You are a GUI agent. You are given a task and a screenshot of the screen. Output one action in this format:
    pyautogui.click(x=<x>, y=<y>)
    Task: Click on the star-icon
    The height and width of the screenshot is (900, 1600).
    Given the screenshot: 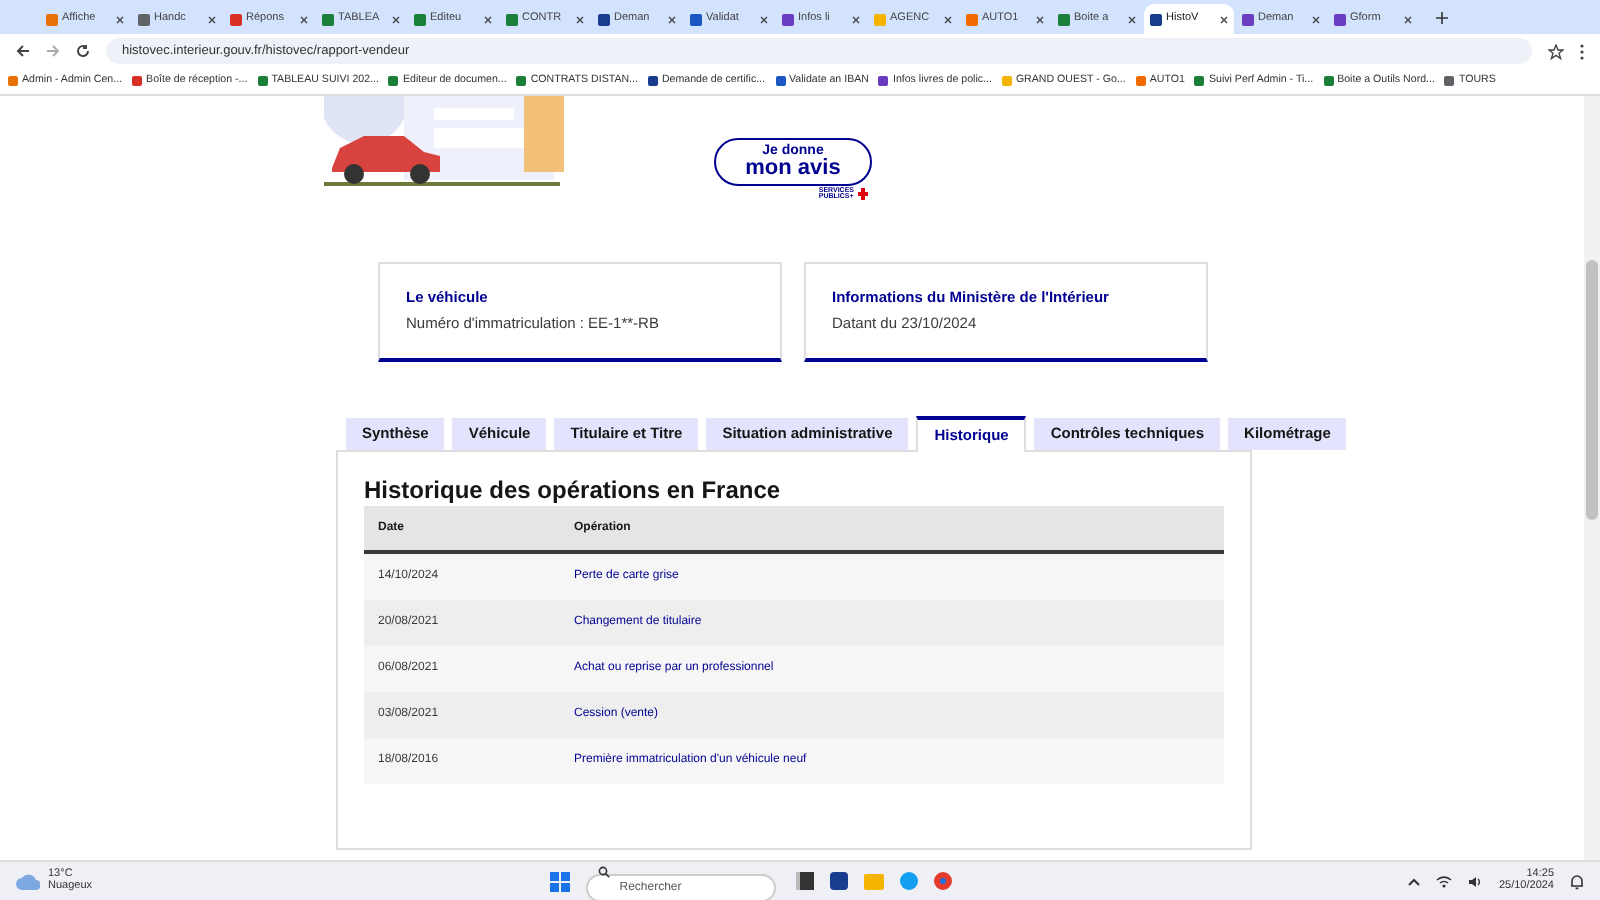 What is the action you would take?
    pyautogui.click(x=1556, y=51)
    